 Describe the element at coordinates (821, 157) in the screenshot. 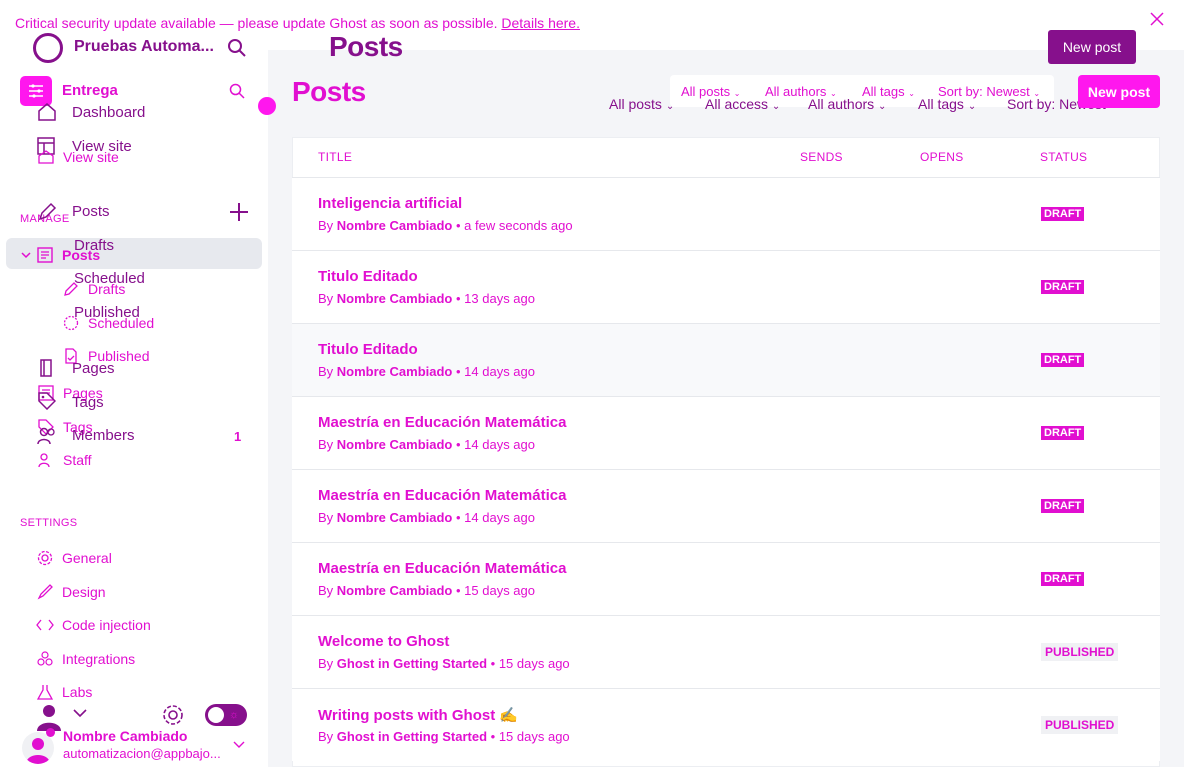

I see `column-header-sends: SENDS` at that location.